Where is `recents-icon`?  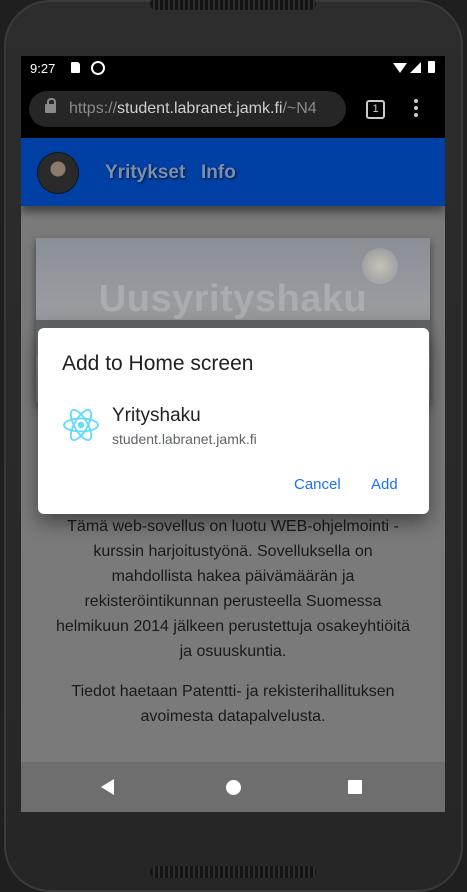 recents-icon is located at coordinates (355, 787).